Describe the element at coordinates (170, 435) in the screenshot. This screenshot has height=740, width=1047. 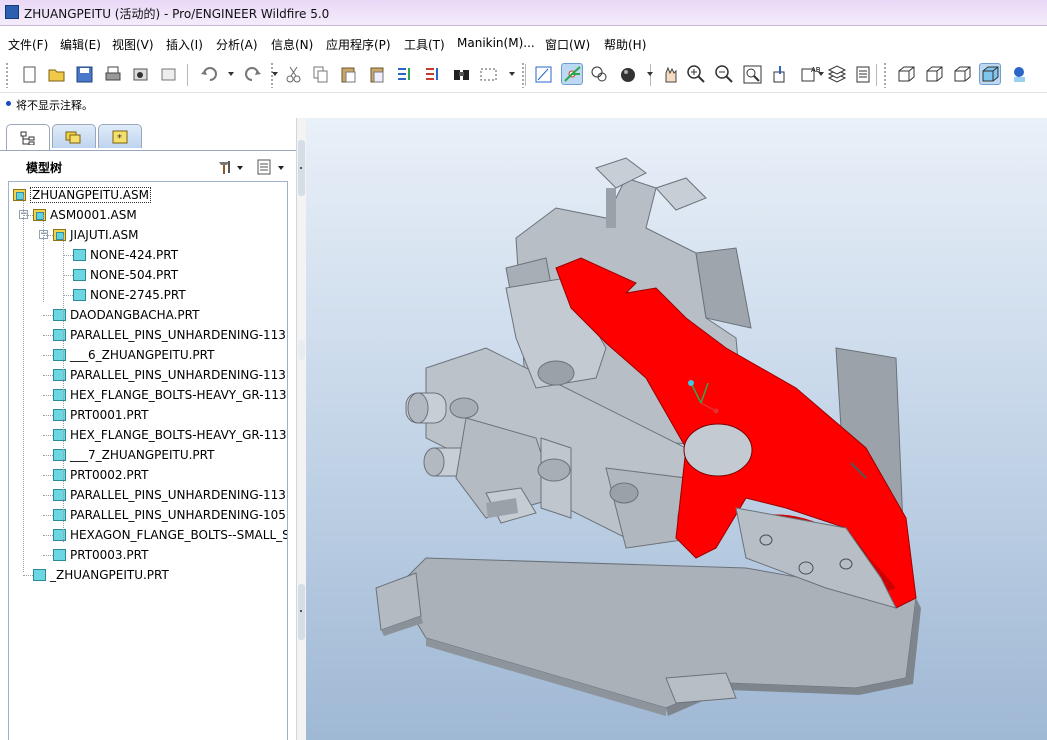
I see `tree-item: HEX_FLANGE_BOLTS-HEAVY_GR-1137` at that location.